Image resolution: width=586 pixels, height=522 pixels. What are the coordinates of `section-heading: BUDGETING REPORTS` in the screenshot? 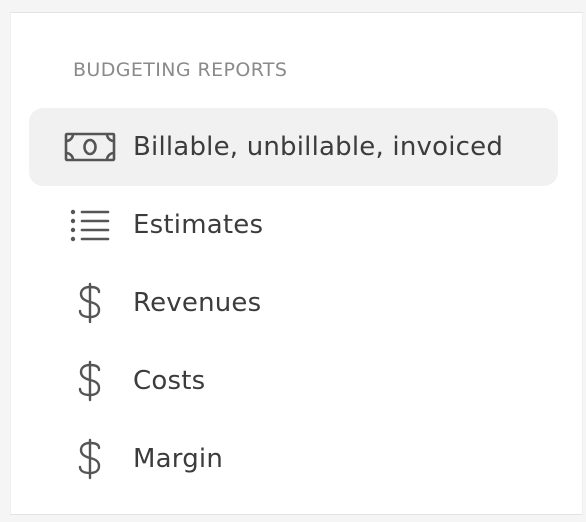 It's located at (180, 70).